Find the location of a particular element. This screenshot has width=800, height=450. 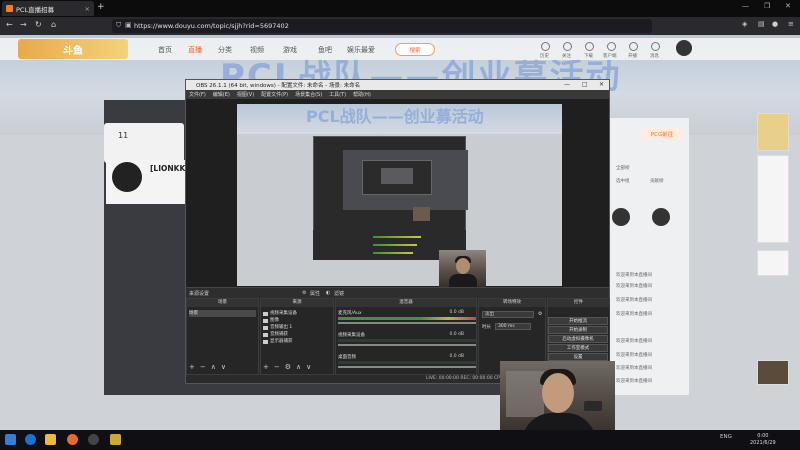

sources-header: 来源 is located at coordinates (297, 303).